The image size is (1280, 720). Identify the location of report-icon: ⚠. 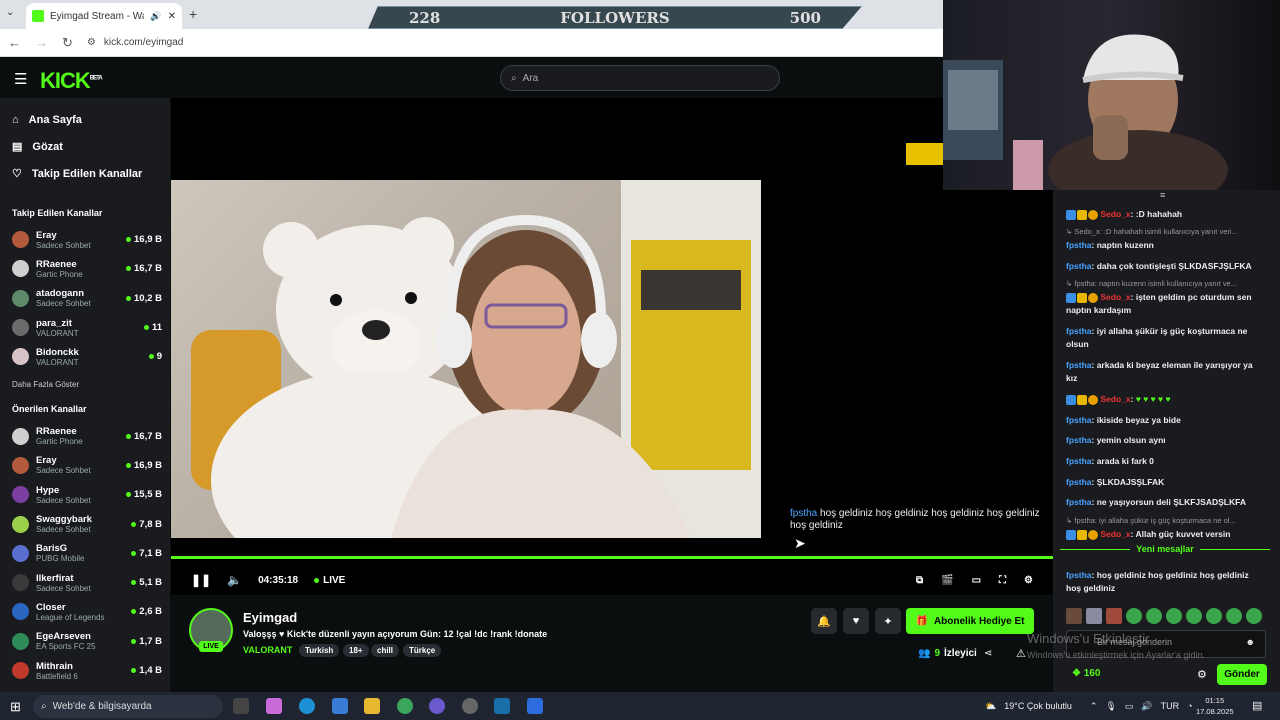
(1021, 653).